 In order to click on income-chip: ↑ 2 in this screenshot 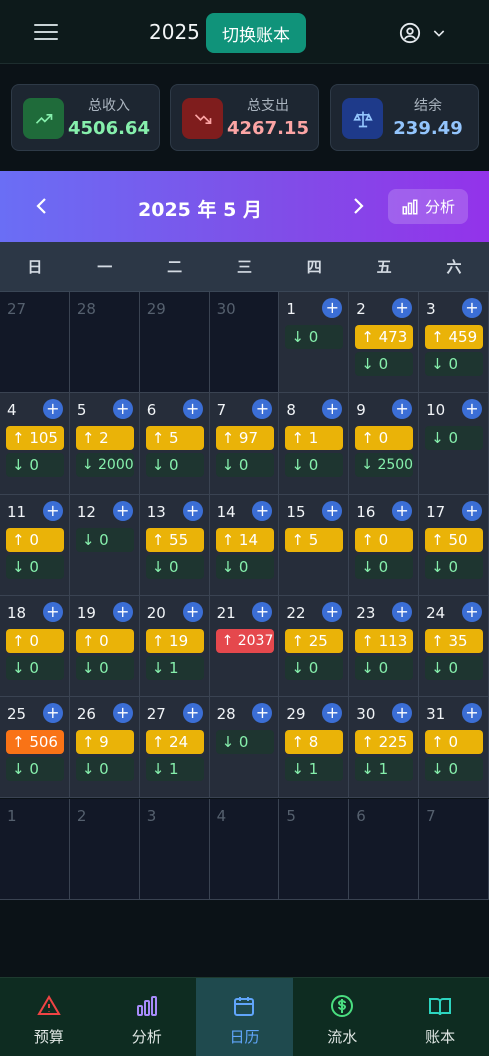, I will do `click(104, 438)`.